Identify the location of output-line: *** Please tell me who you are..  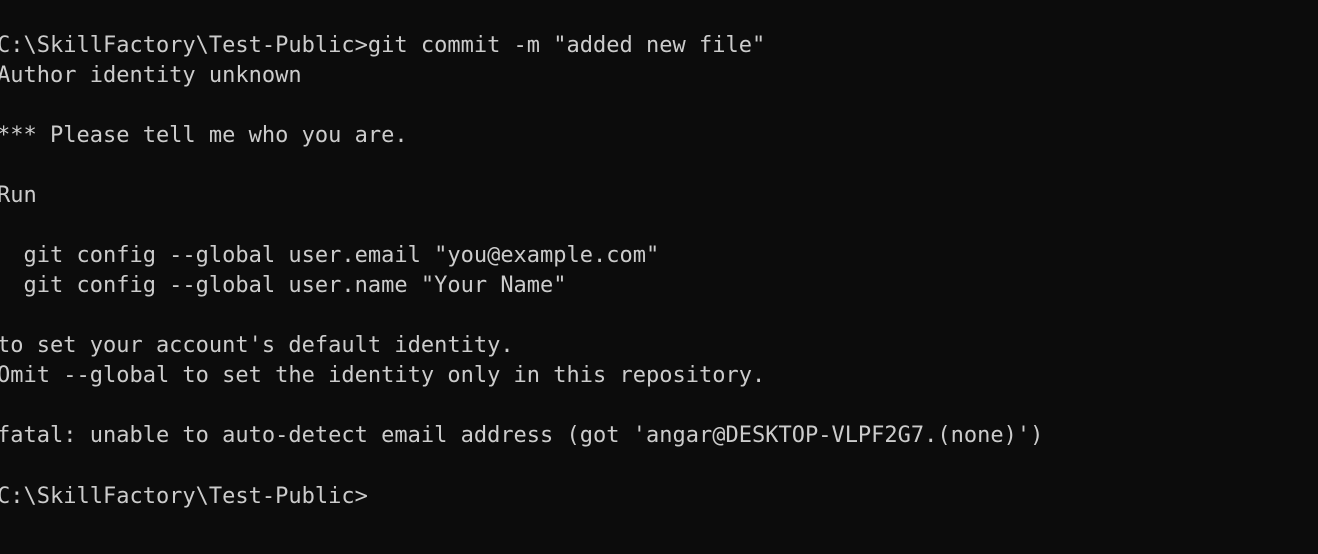
(204, 135).